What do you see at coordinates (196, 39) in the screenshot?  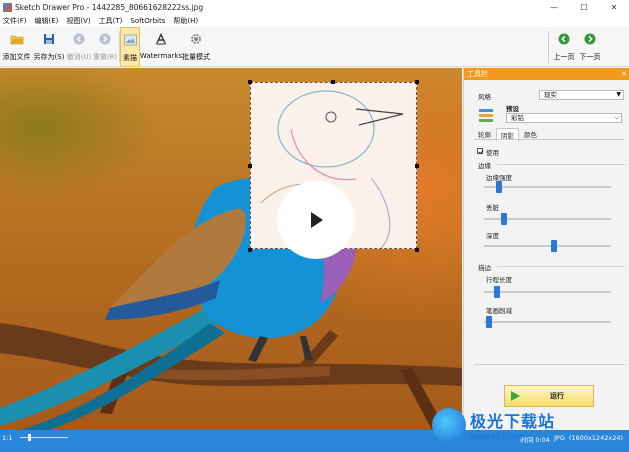 I see `gear-icon` at bounding box center [196, 39].